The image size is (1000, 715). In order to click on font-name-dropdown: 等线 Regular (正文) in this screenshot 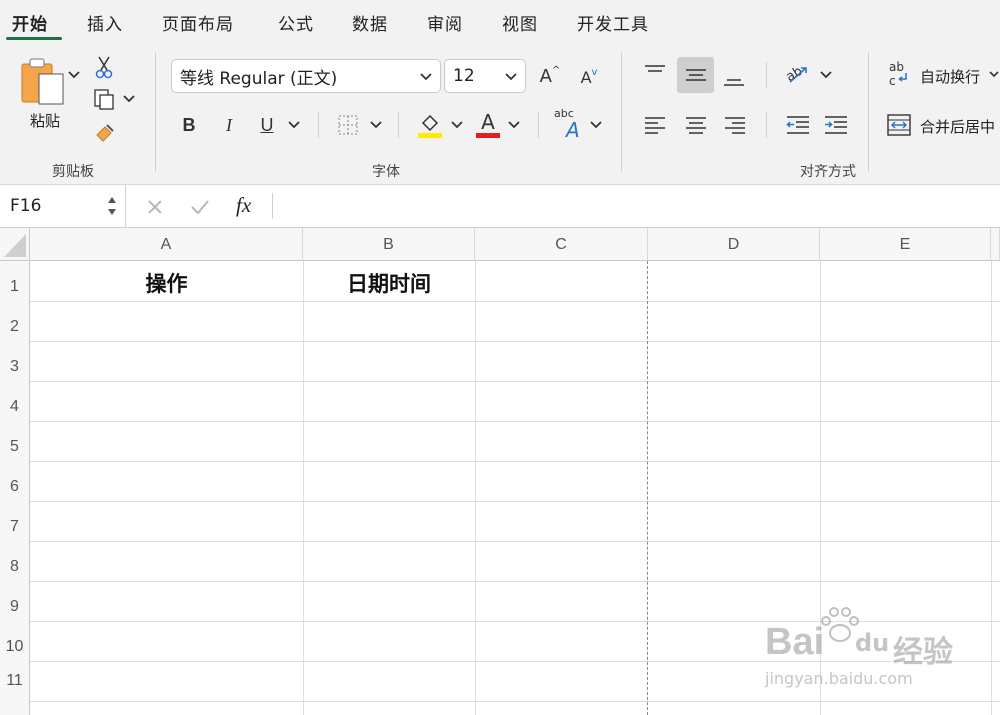, I will do `click(306, 76)`.